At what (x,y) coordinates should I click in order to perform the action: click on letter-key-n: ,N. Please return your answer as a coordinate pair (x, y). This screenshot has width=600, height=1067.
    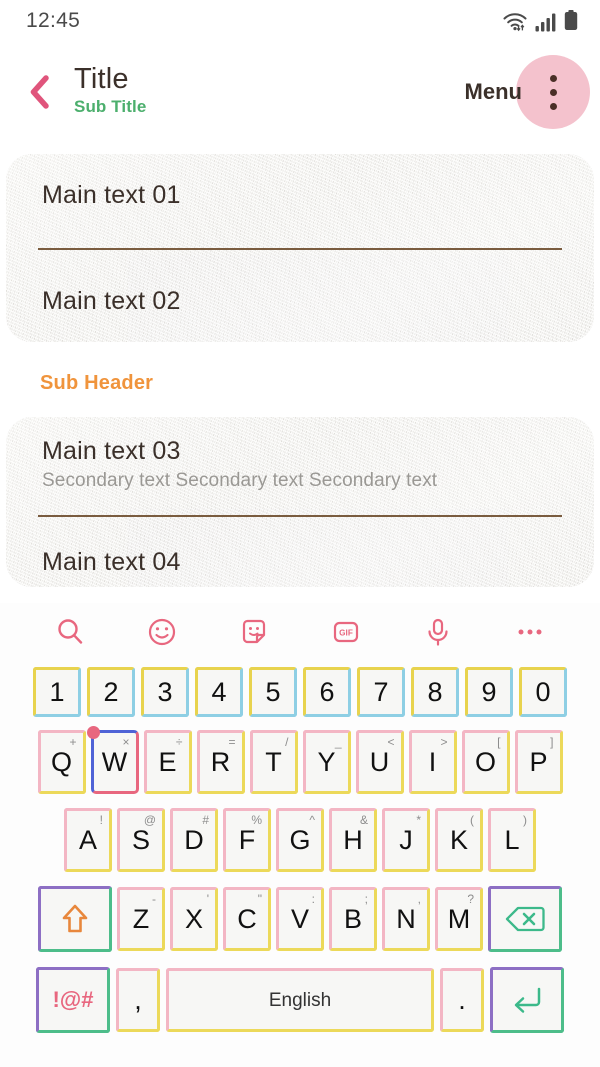
    Looking at the image, I should click on (406, 919).